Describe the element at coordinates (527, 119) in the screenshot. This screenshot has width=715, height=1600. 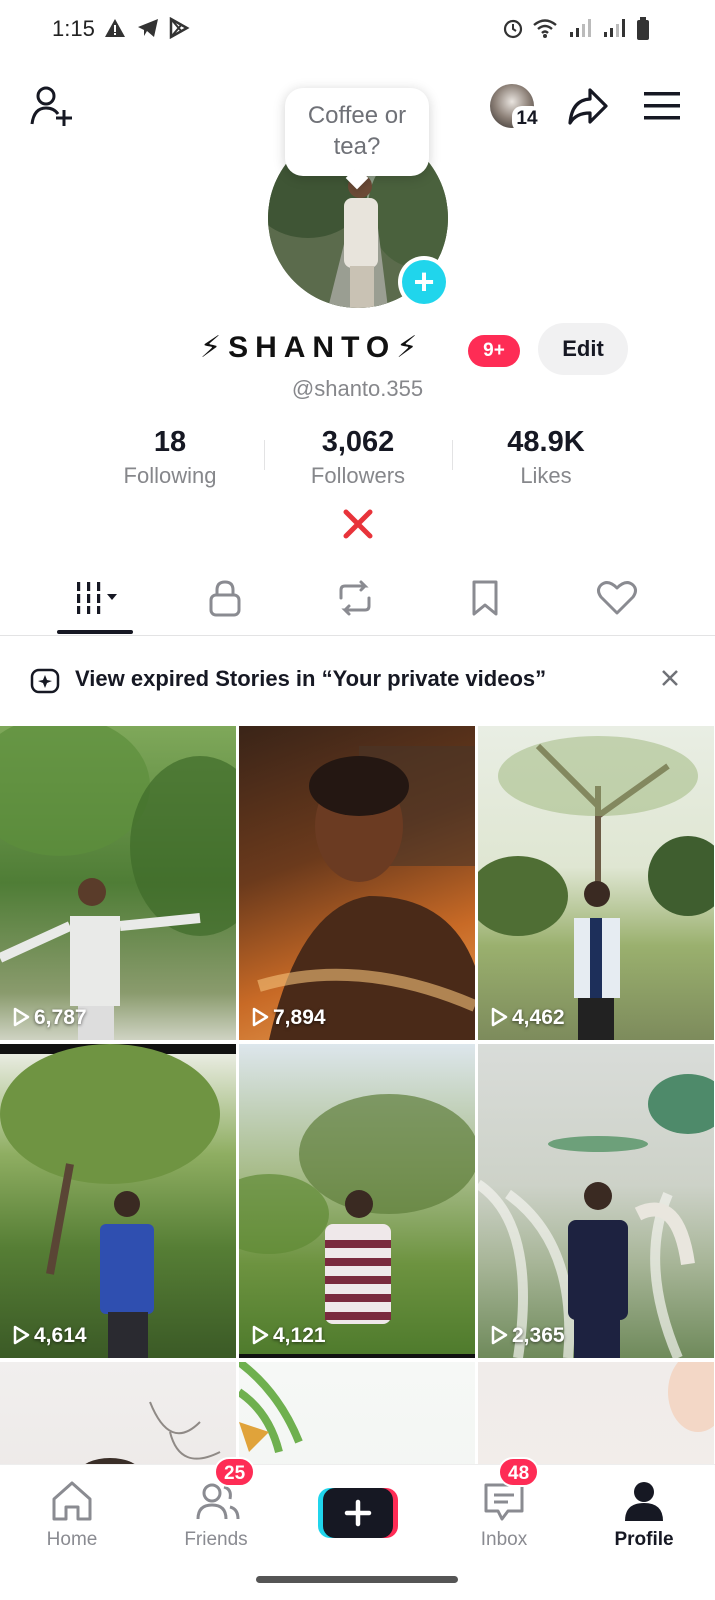
I see `friends-count-badge: 14` at that location.